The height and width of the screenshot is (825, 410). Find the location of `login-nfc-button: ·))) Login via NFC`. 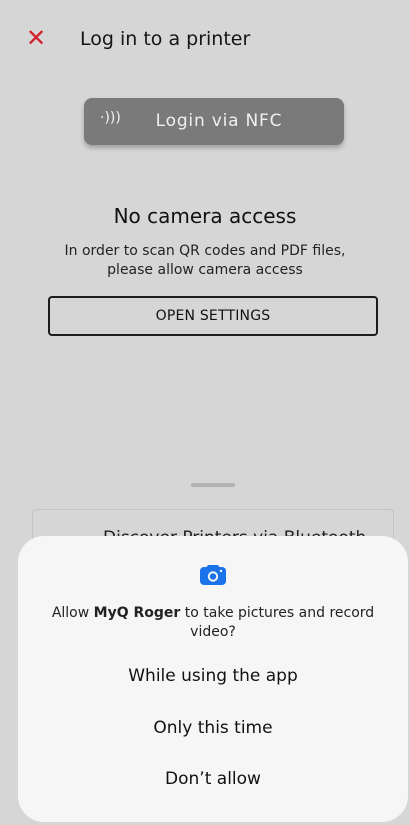

login-nfc-button: ·))) Login via NFC is located at coordinates (214, 121).